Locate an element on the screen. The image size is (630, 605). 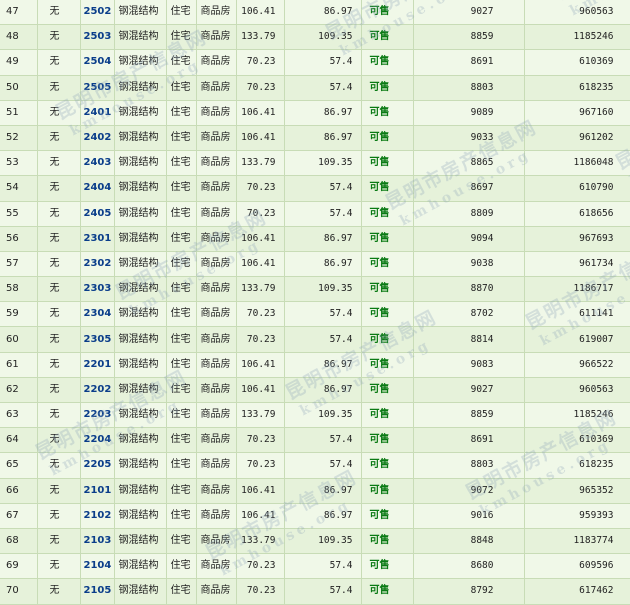
cell-row-number: 51 is located at coordinates (19, 113).